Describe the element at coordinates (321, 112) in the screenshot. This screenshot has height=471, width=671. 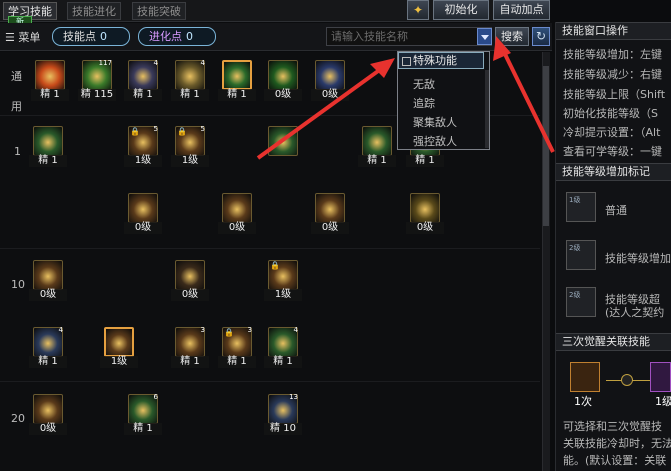
I see `arrow-left-shaft` at that location.